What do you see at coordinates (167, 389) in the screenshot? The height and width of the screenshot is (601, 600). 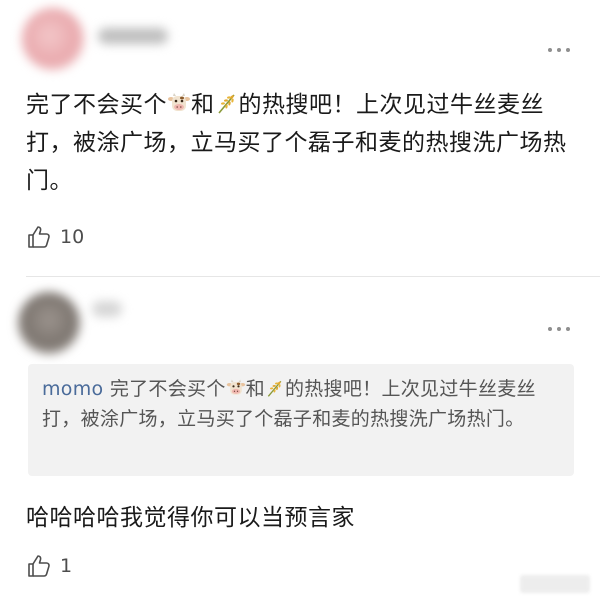 I see `quote-text-part: 完了不会买个` at bounding box center [167, 389].